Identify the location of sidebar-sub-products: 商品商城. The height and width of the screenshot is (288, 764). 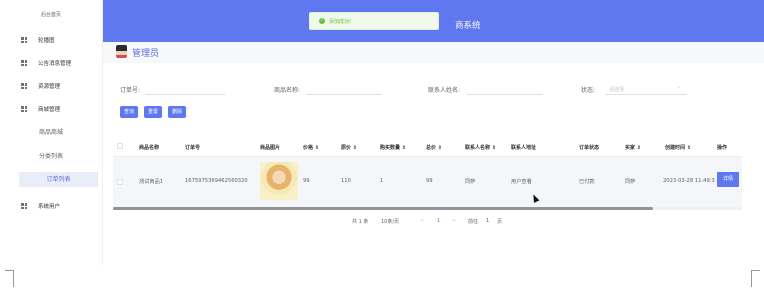
(51, 132).